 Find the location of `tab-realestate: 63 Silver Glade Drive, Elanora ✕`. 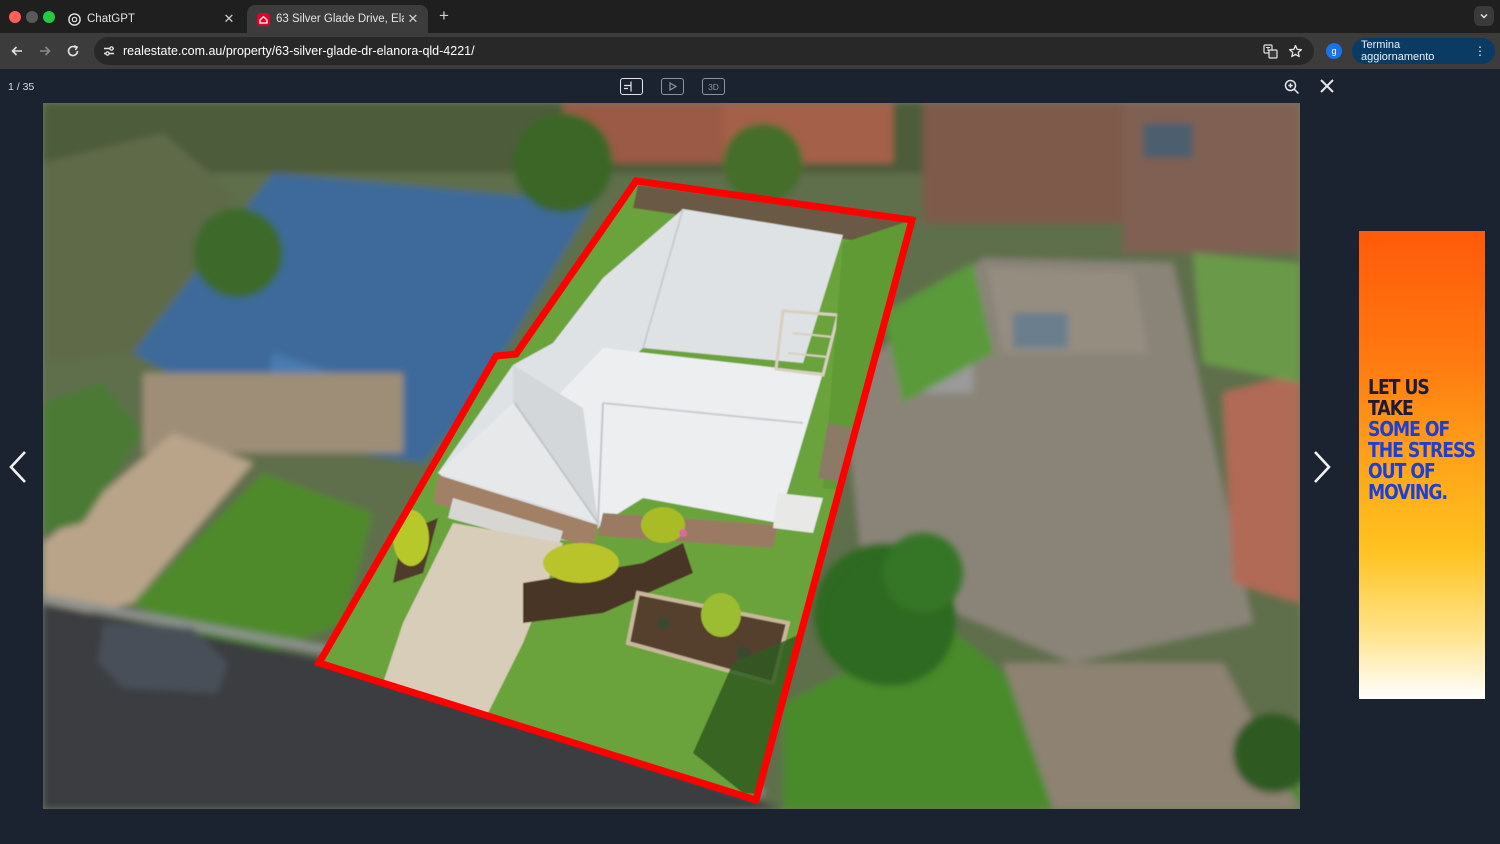

tab-realestate: 63 Silver Glade Drive, Elanora ✕ is located at coordinates (337, 19).